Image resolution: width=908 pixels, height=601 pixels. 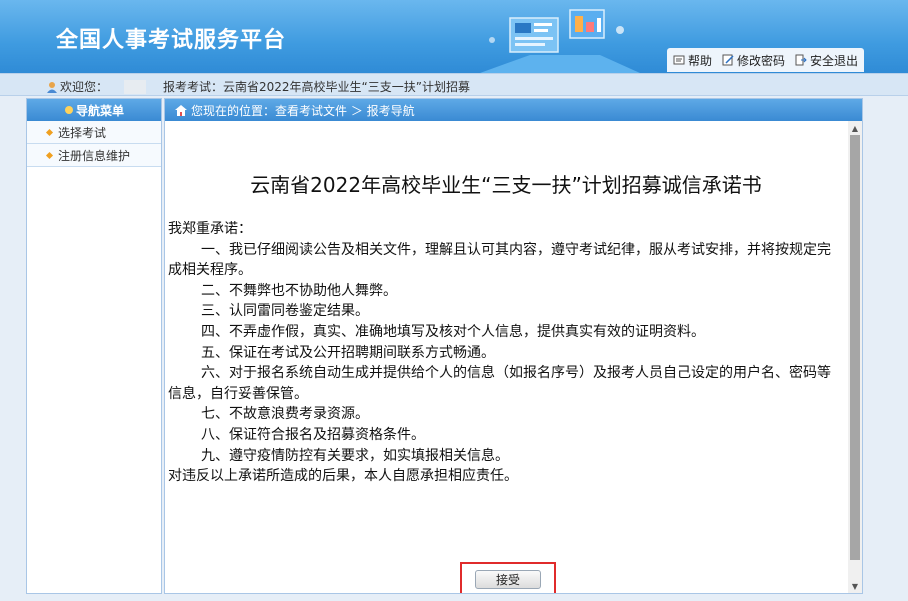 What do you see at coordinates (285, 414) in the screenshot?
I see `promise-item: 七、不故意浪费考录资源。` at bounding box center [285, 414].